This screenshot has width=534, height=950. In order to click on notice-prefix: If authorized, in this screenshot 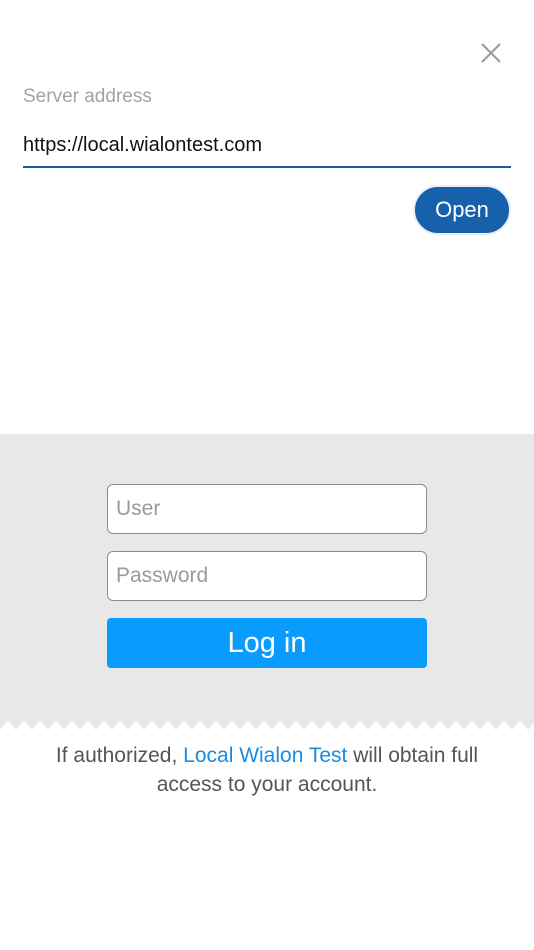, I will do `click(119, 755)`.